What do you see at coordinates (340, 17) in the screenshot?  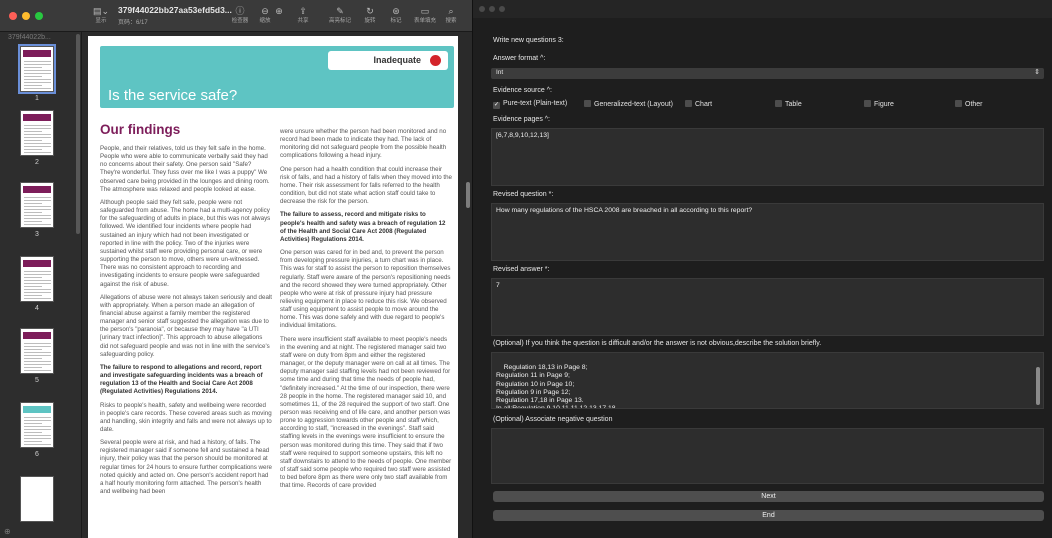 I see `highlight-button: ✎ 高亮标记` at bounding box center [340, 17].